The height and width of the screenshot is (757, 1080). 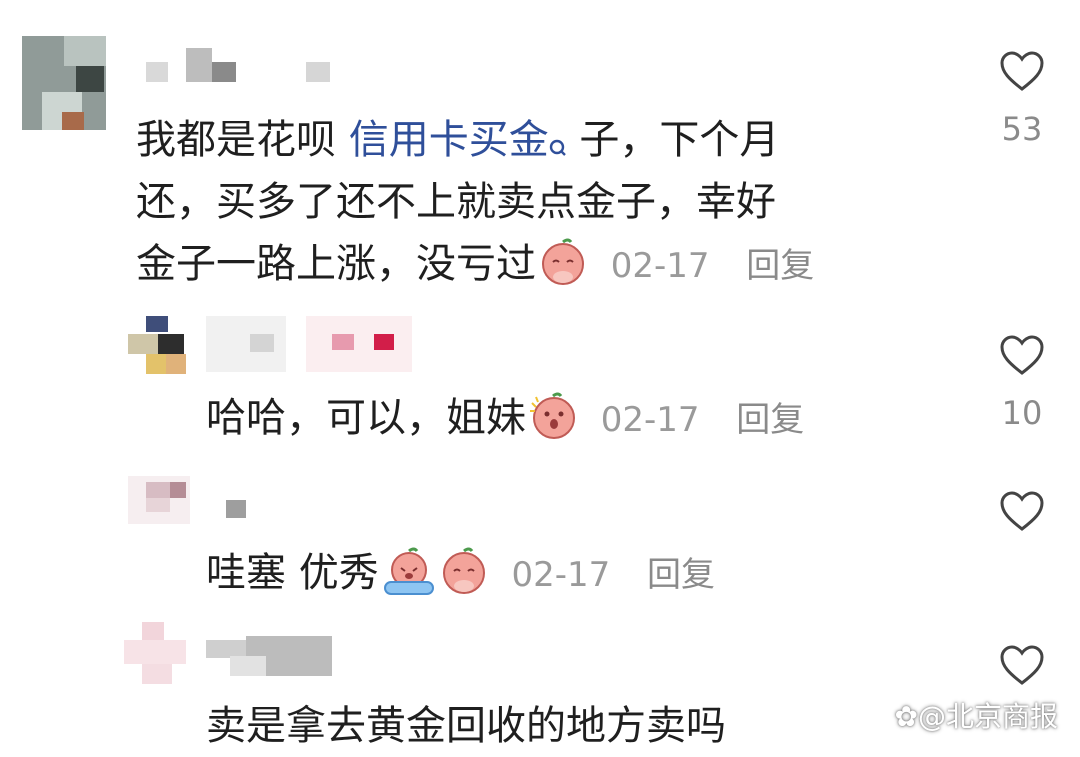 I want to click on watermark: ✿@北京商报, so click(x=976, y=715).